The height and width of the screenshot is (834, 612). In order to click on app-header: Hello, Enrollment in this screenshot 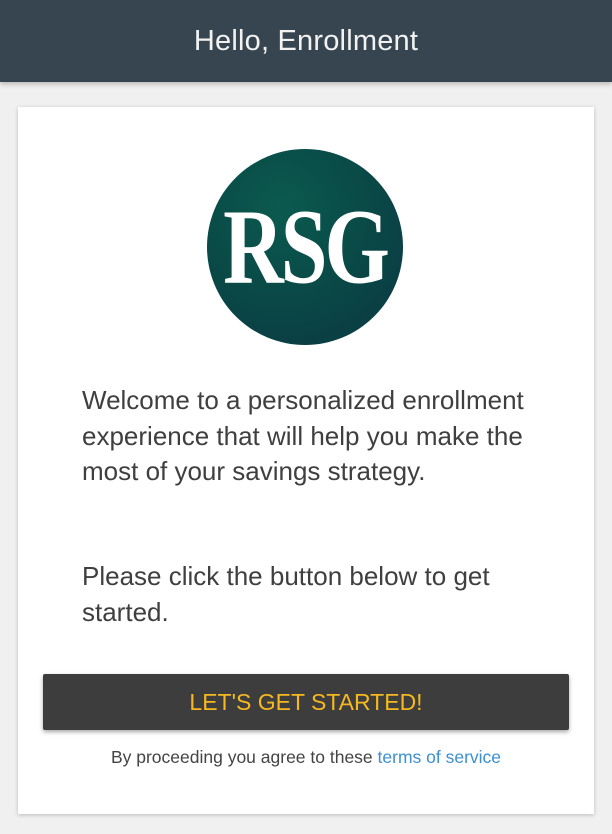, I will do `click(306, 41)`.